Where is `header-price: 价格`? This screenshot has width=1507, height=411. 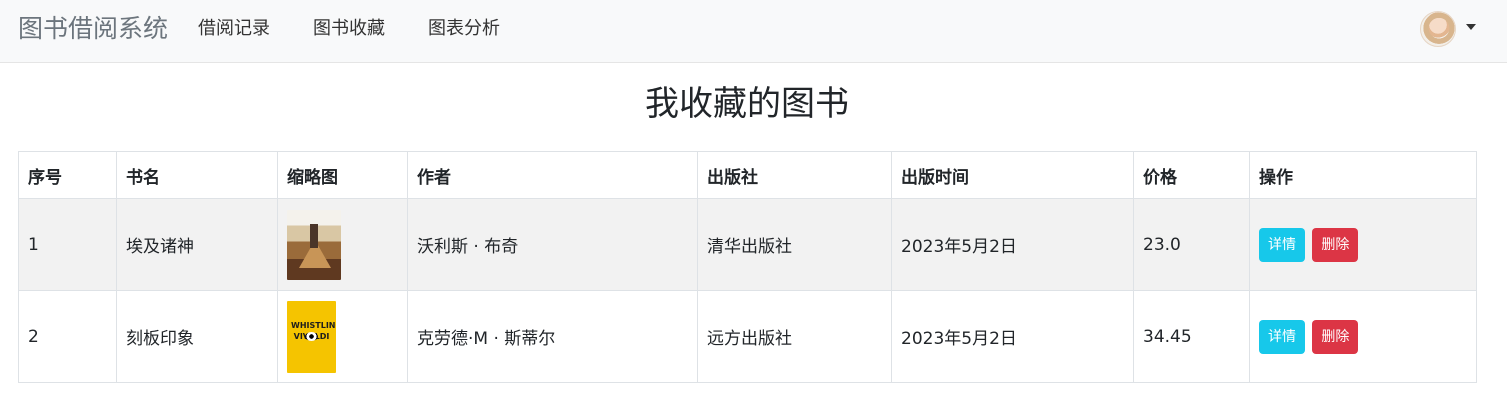 header-price: 价格 is located at coordinates (1191, 175).